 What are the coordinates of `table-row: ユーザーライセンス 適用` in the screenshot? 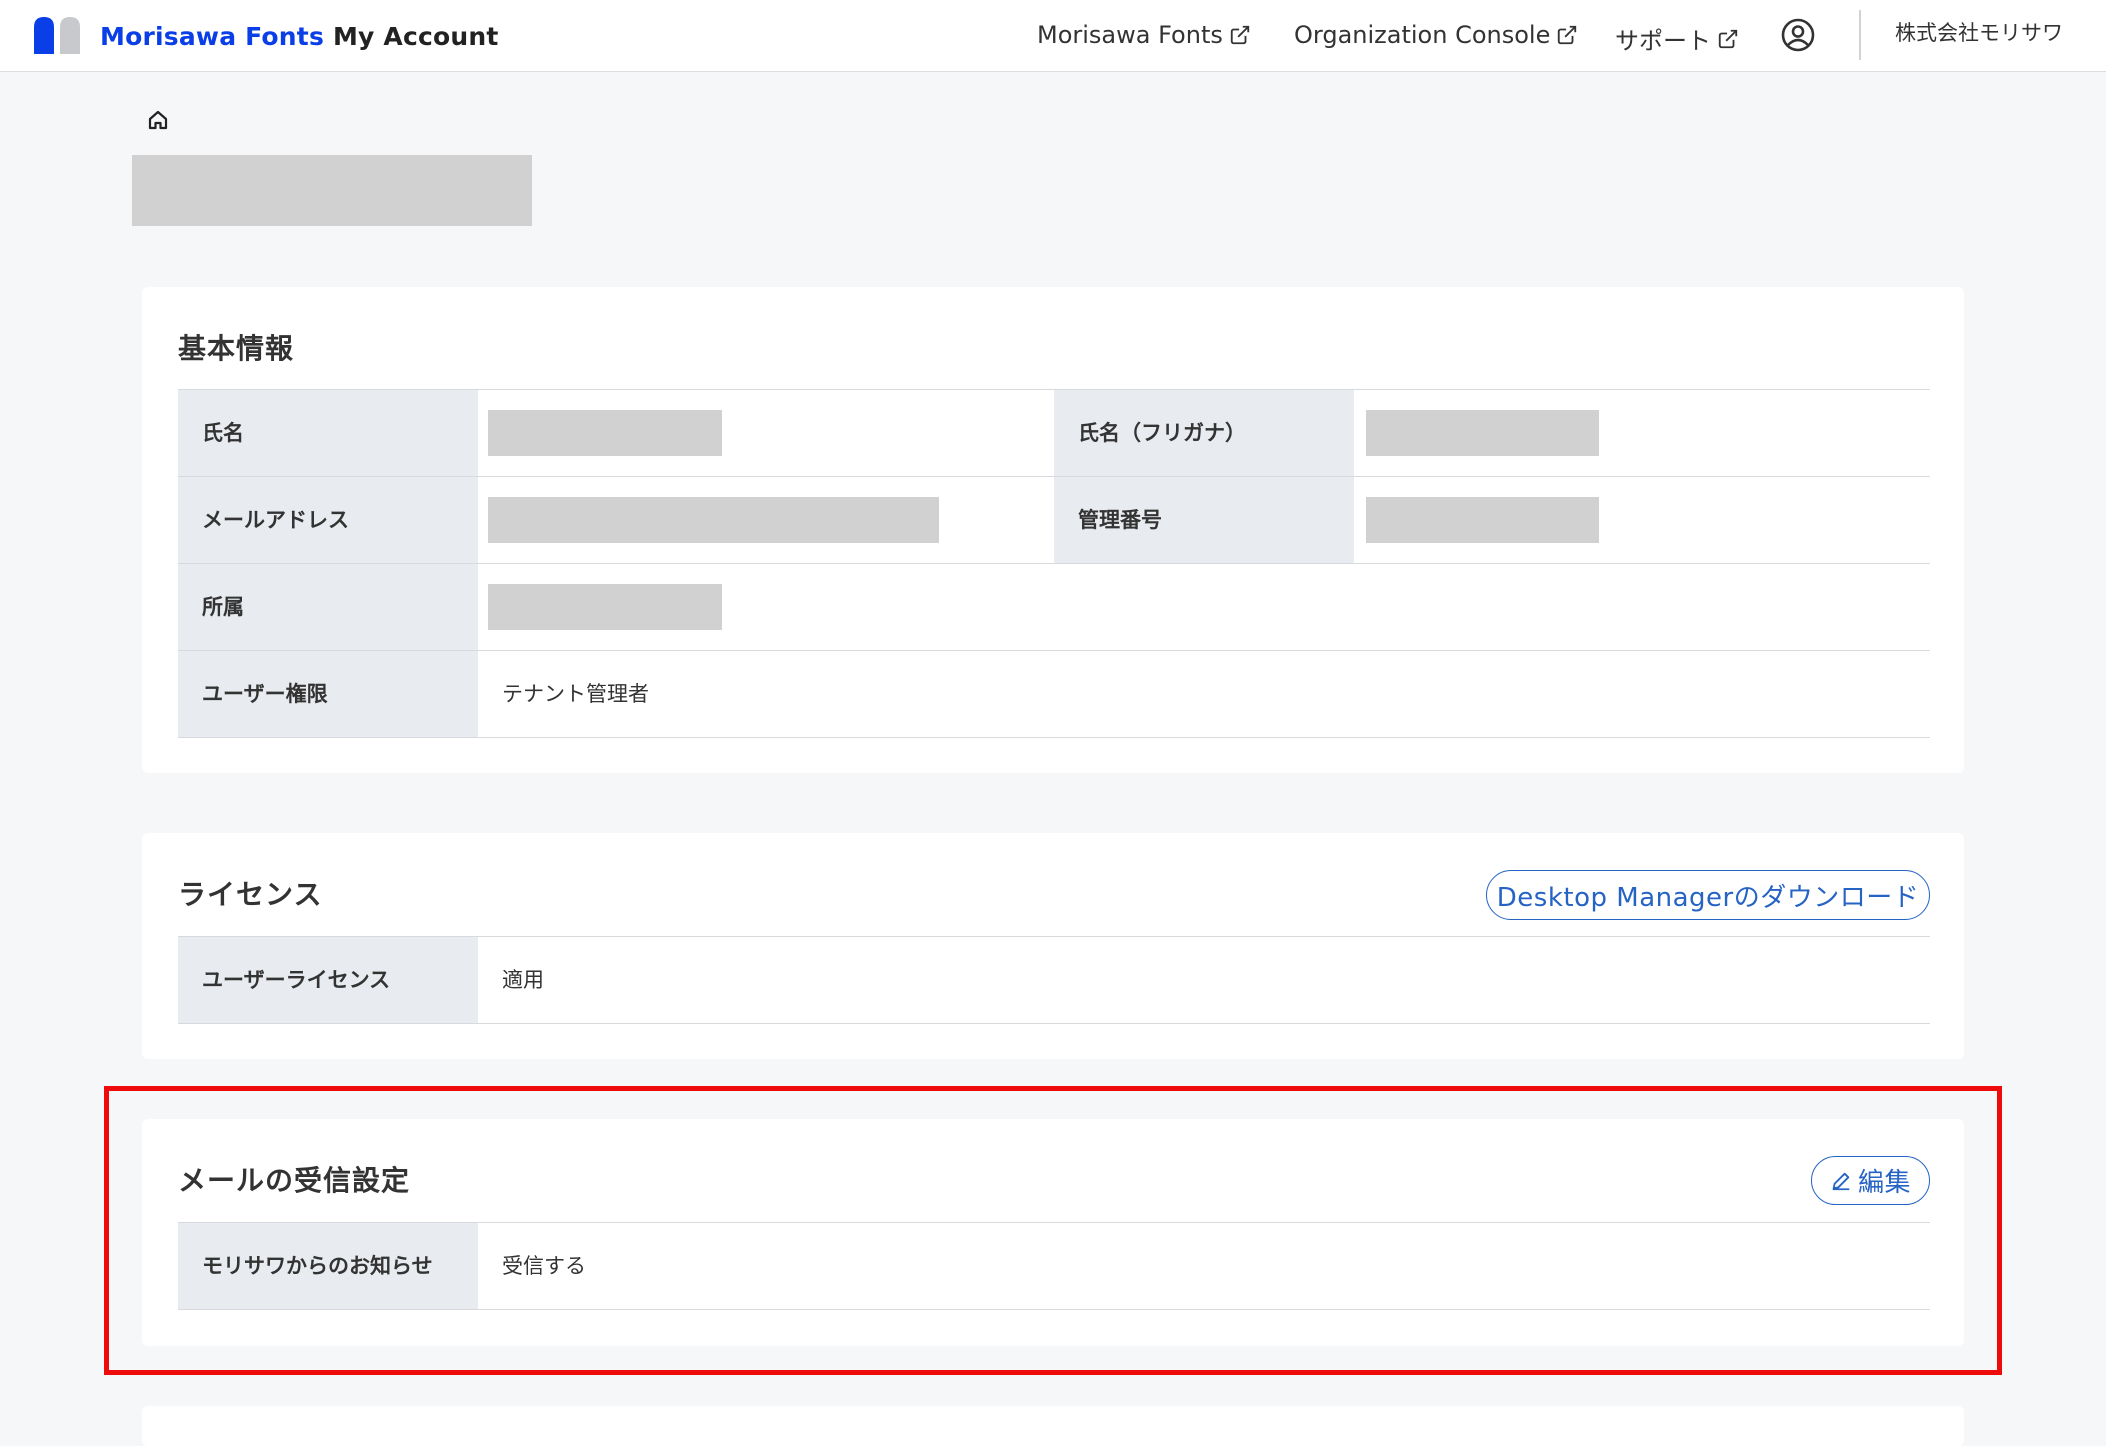 It's located at (1054, 980).